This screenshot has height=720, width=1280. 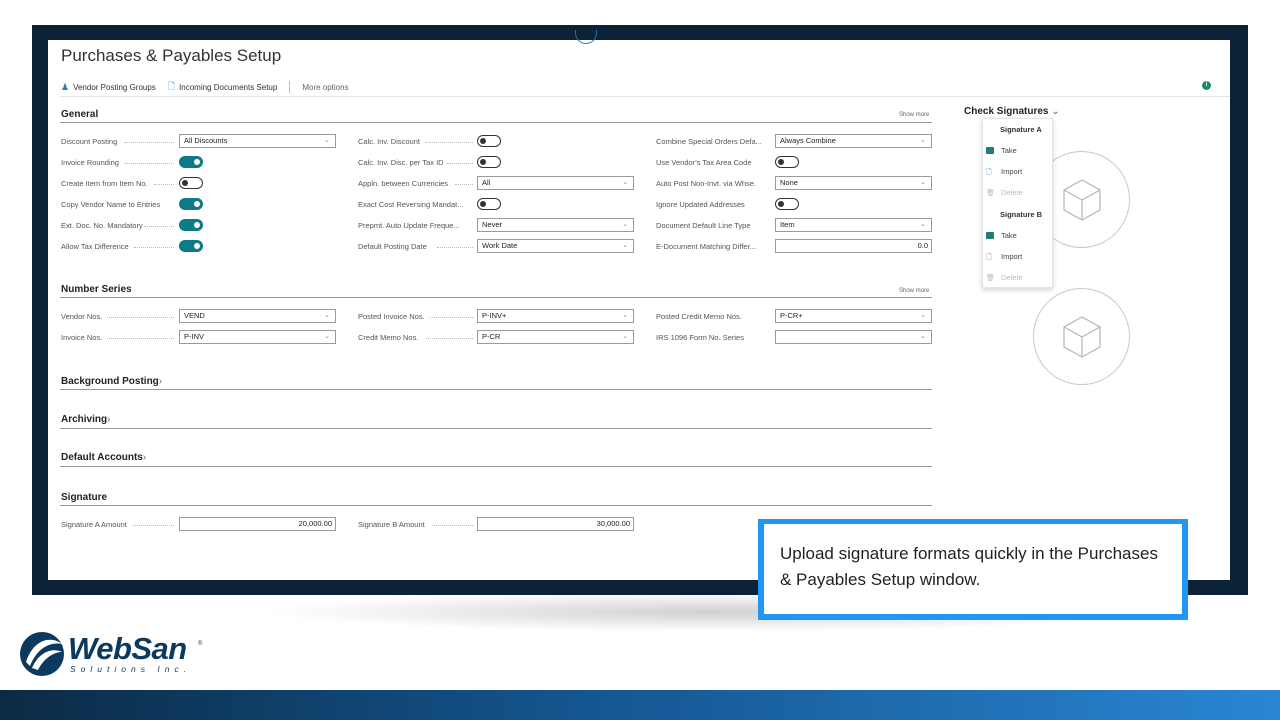 I want to click on copy-vendor-toggle, so click(x=191, y=204).